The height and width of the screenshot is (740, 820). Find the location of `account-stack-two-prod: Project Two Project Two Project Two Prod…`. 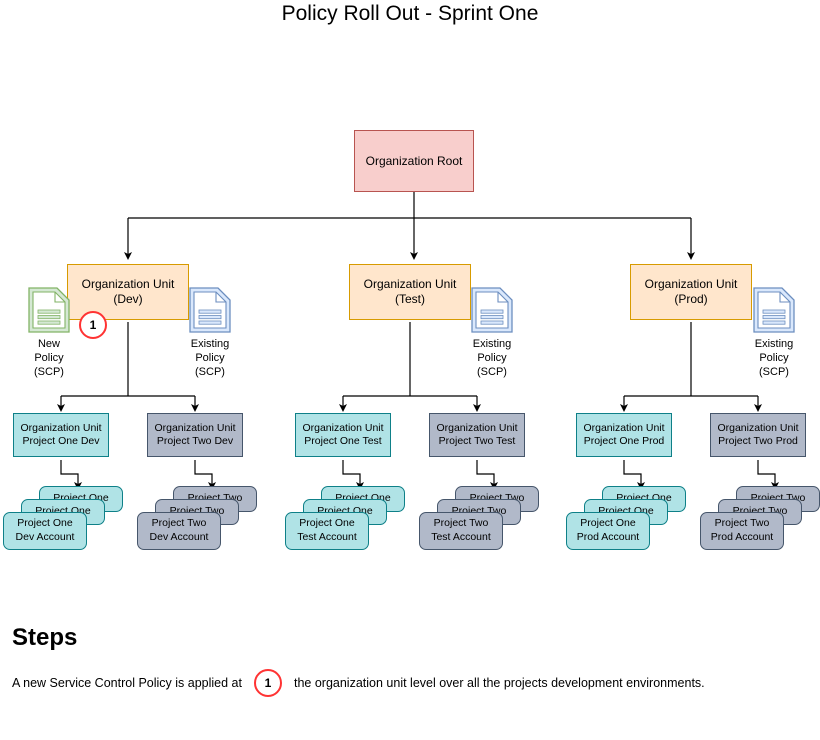

account-stack-two-prod: Project Two Project Two Project Two Prod… is located at coordinates (760, 518).